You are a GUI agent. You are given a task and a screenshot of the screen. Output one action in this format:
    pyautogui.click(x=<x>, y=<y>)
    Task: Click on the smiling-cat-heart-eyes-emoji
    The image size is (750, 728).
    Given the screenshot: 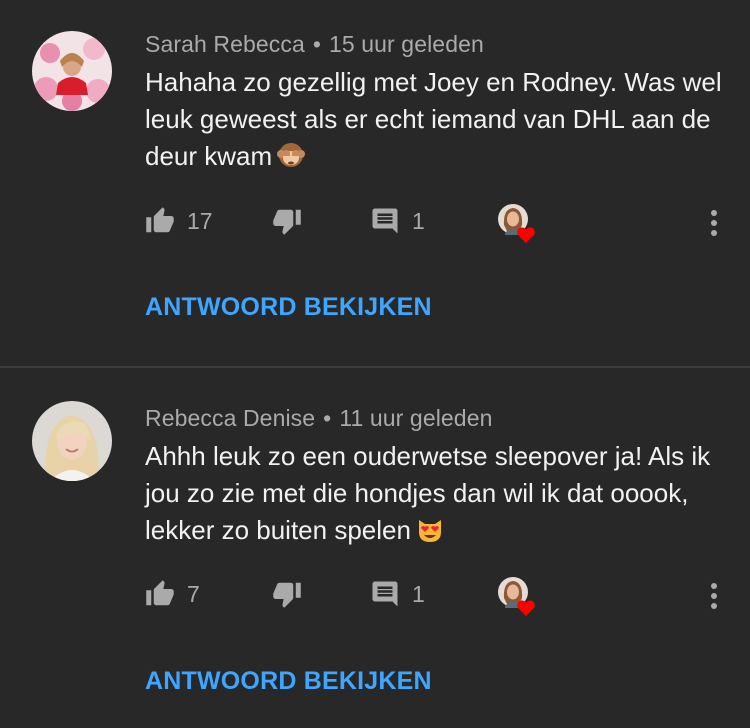 What is the action you would take?
    pyautogui.click(x=430, y=529)
    